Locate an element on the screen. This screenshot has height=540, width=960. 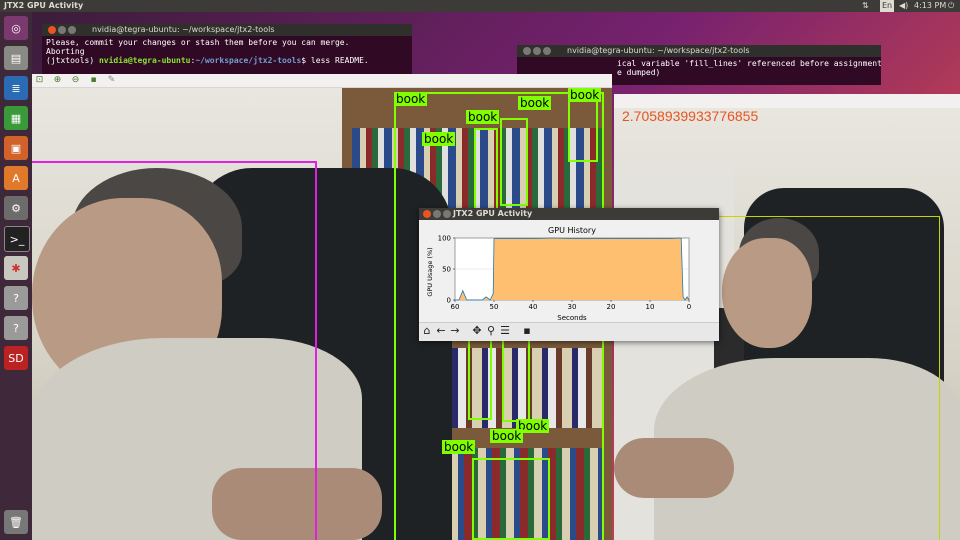
x-tick-label: 60 is located at coordinates (455, 307).